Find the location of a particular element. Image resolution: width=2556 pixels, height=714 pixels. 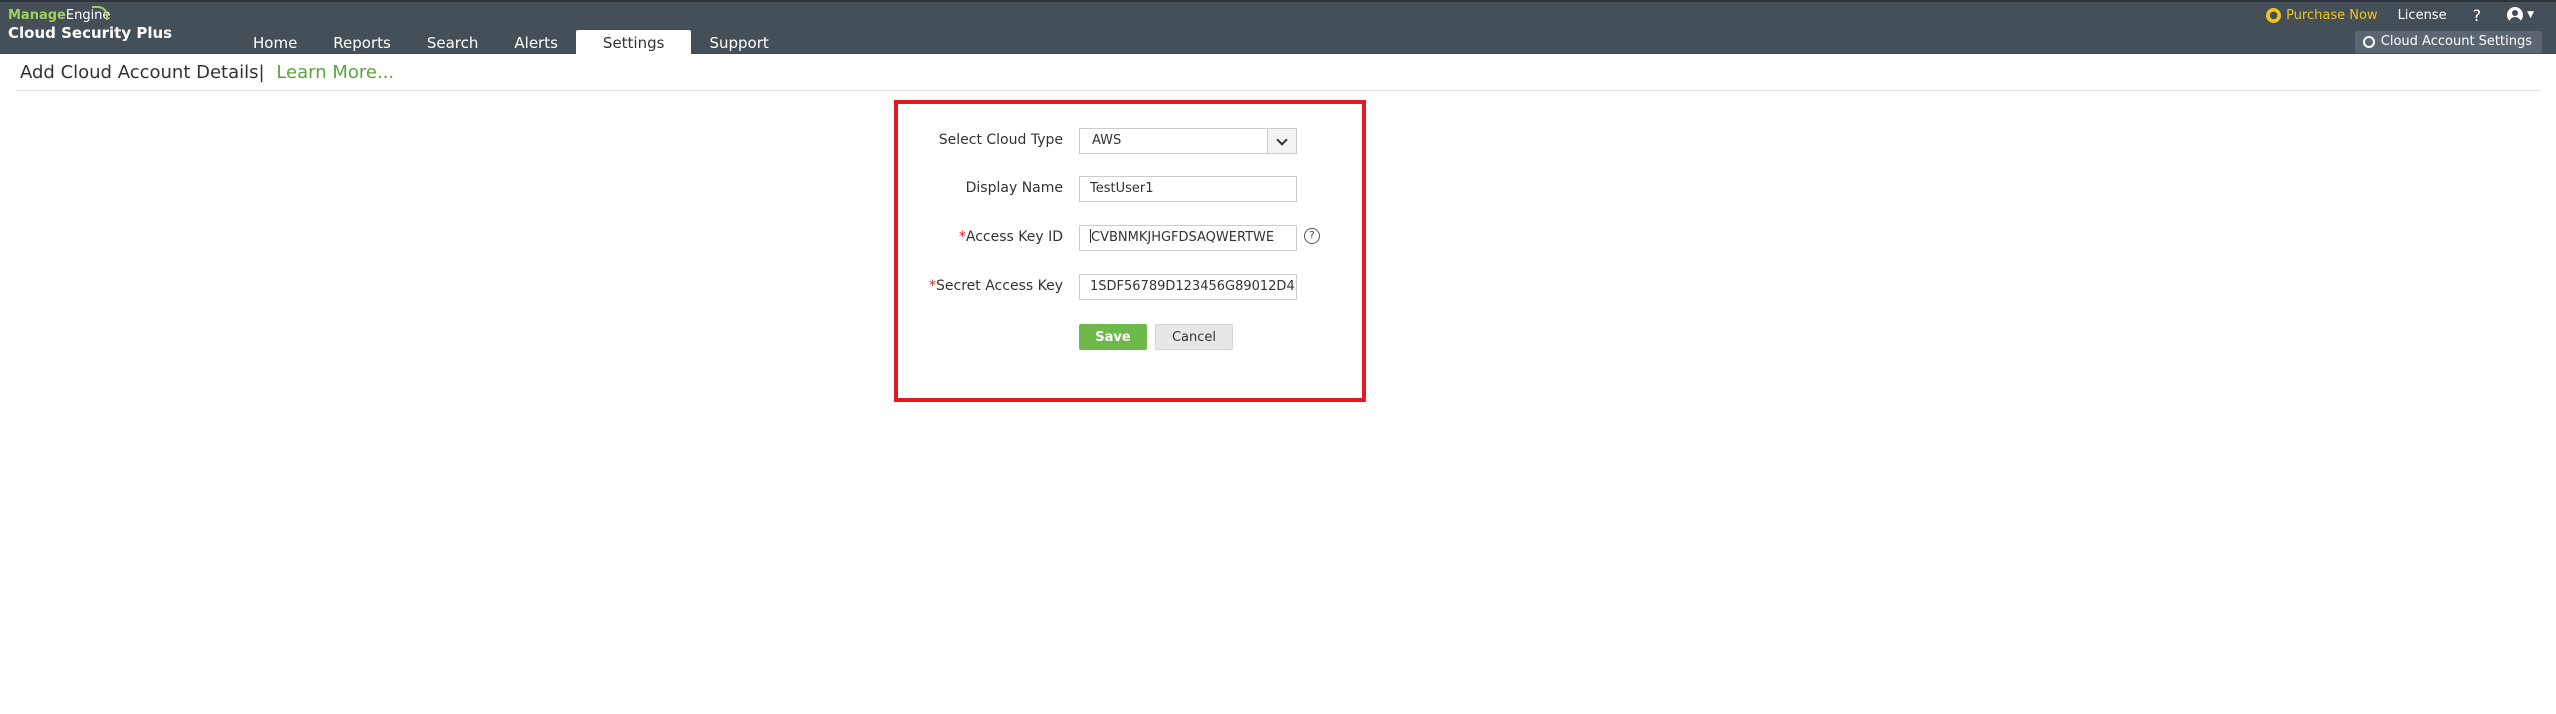

cloud-account-settings-button: Cloud Account Settings is located at coordinates (2448, 42).